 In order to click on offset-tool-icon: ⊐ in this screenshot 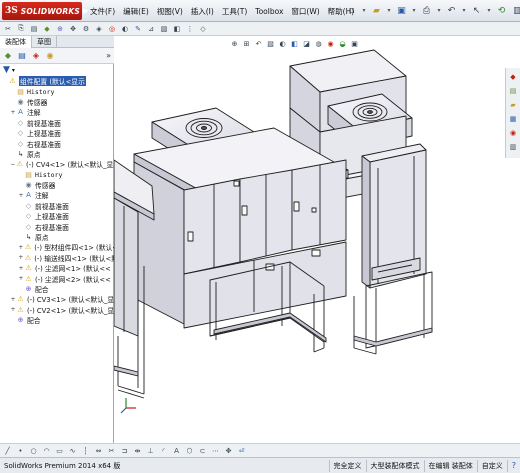, I will do `click(124, 450)`.